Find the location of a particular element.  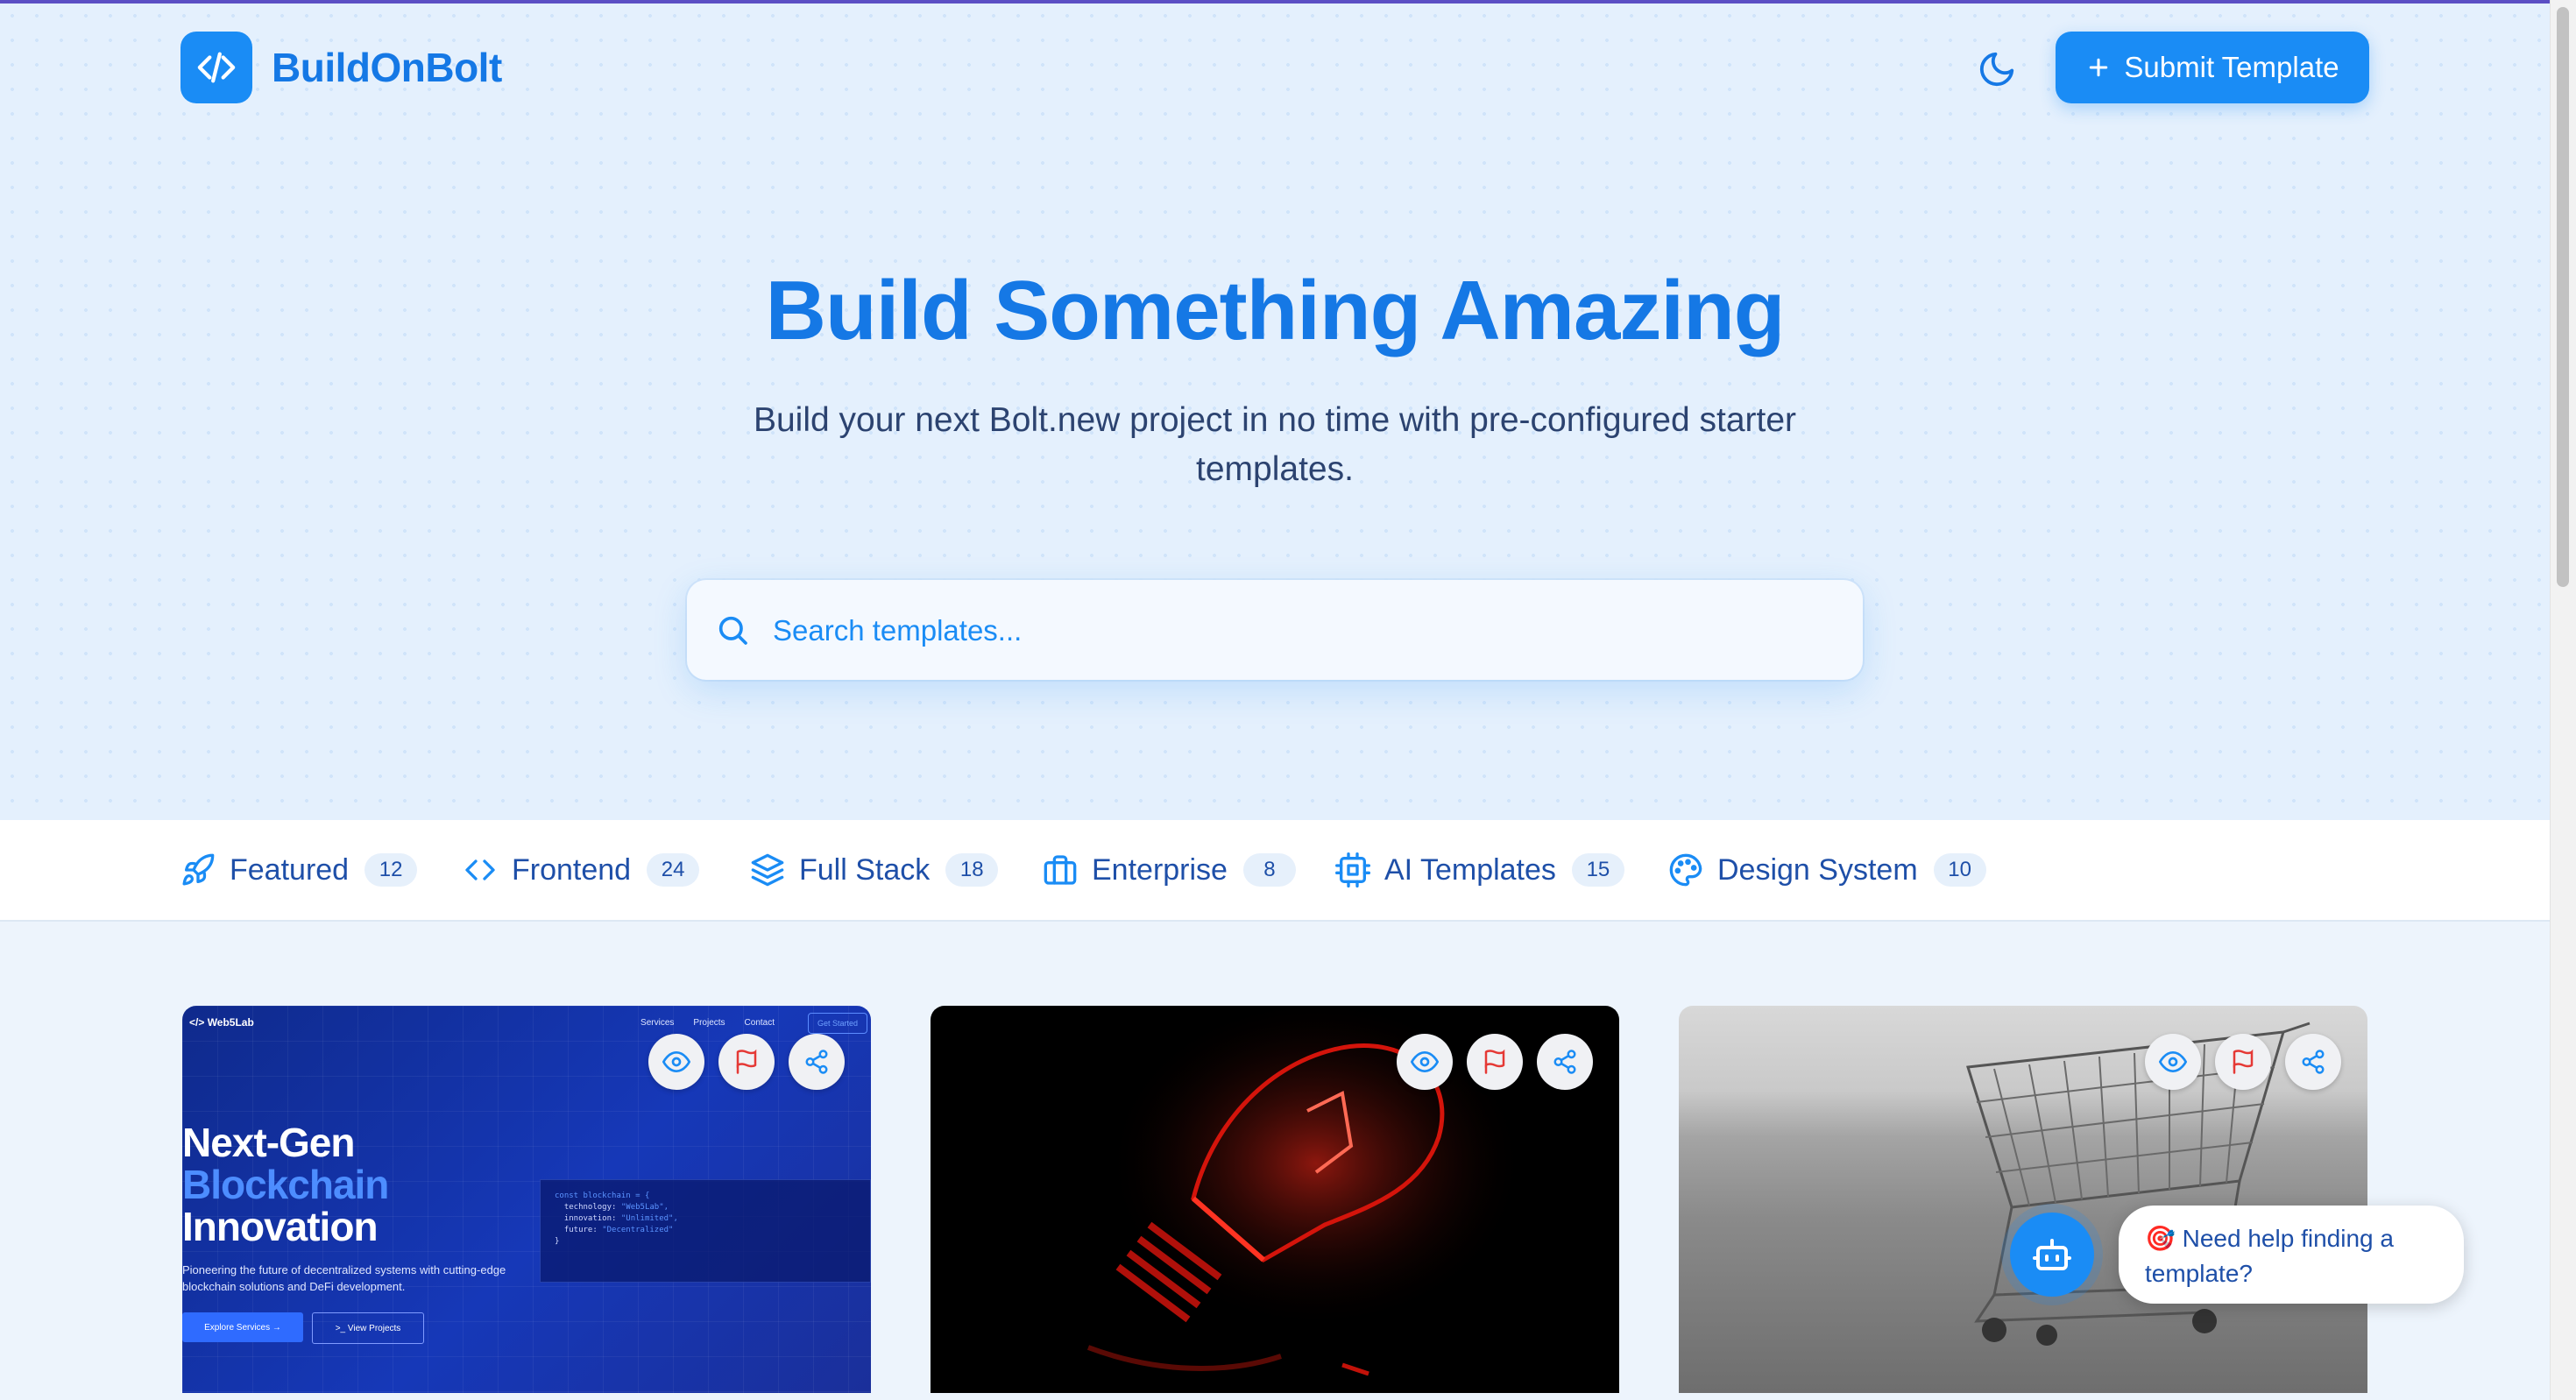

robot-icon is located at coordinates (2052, 1254).